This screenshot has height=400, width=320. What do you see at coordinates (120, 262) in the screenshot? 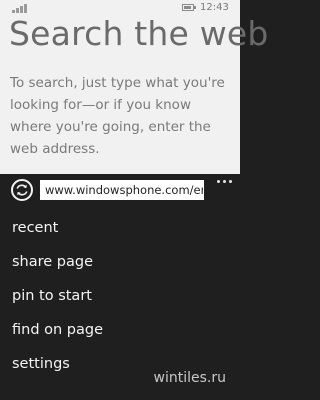
I see `menu-item-share-page: share page` at bounding box center [120, 262].